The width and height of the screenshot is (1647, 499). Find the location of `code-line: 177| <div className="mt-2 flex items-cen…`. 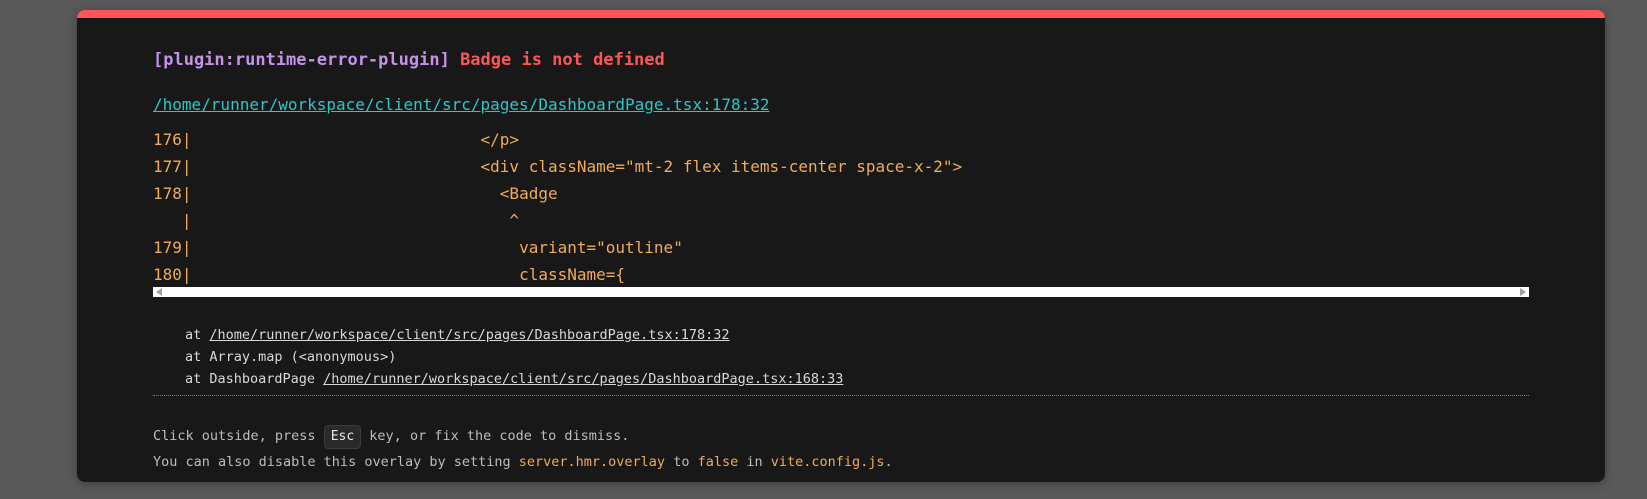

code-line: 177| <div className="mt-2 flex items-cen… is located at coordinates (558, 166).